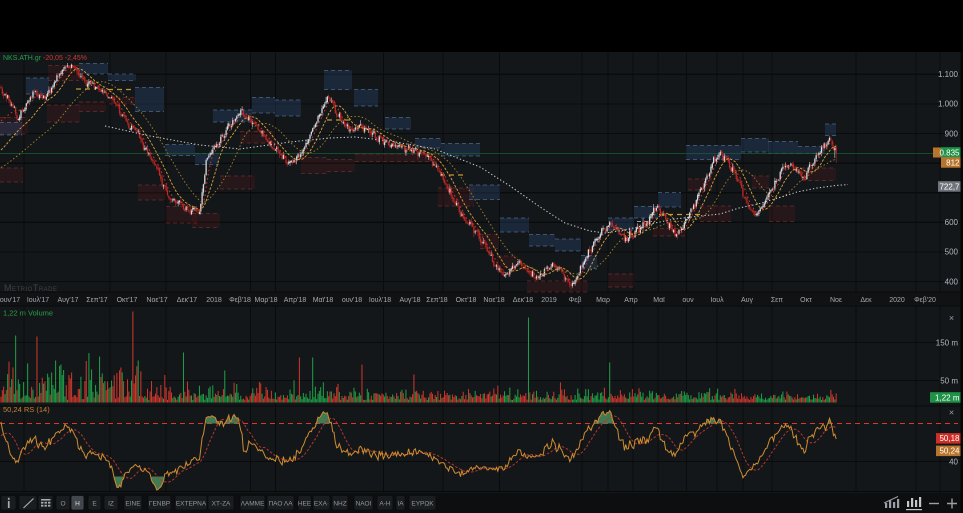  Describe the element at coordinates (523, 300) in the screenshot. I see `svg-text: Δεκ'18` at that location.